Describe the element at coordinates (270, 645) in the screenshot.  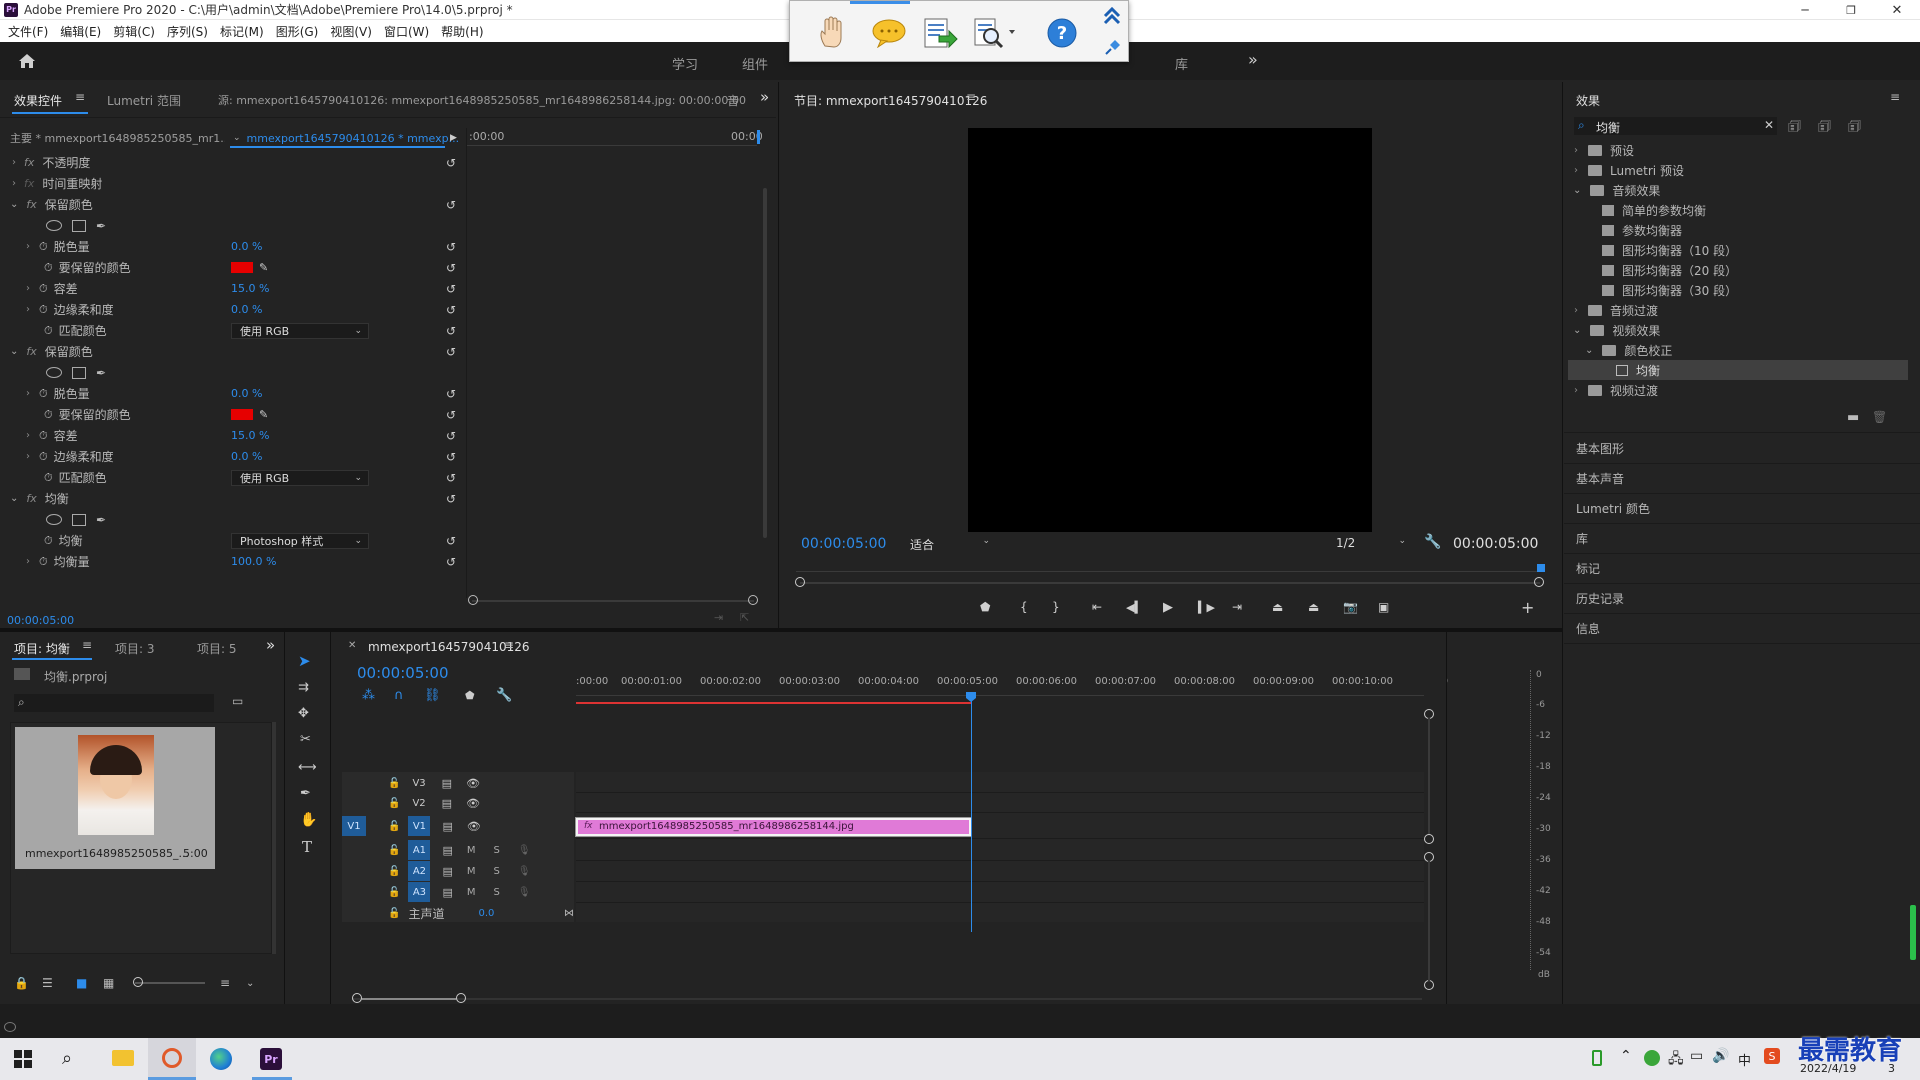
I see `tab-overflow-icon: »` at that location.